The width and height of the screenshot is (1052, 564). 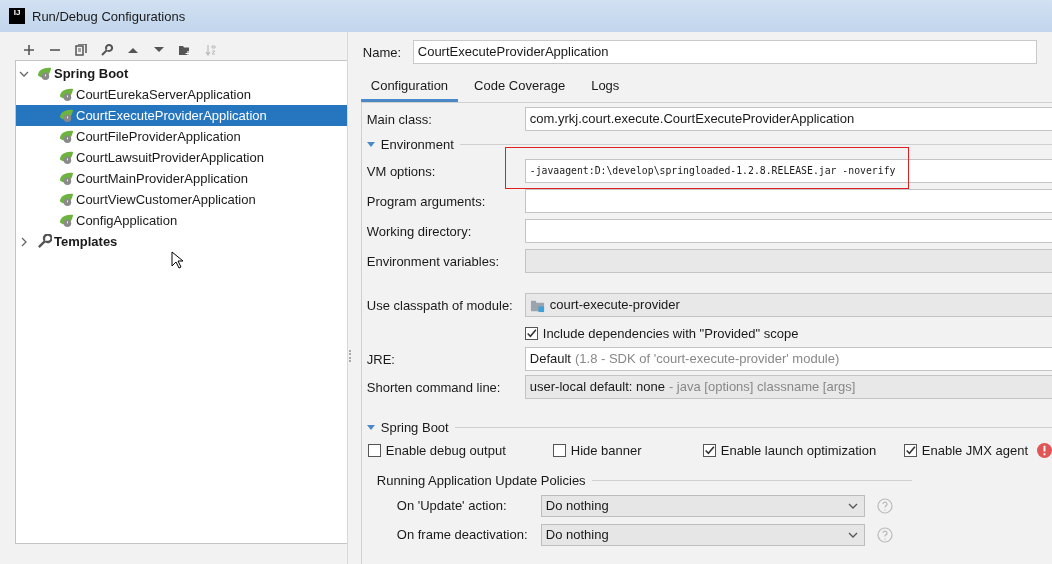 What do you see at coordinates (965, 450) in the screenshot?
I see `option-checkbox: Enable JMX agent` at bounding box center [965, 450].